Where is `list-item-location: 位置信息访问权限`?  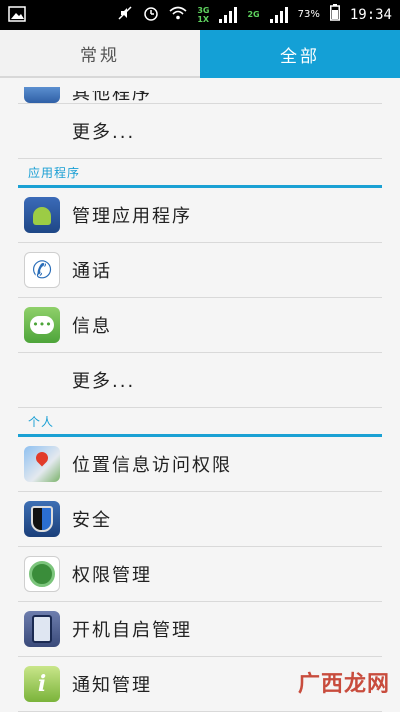
list-item-location: 位置信息访问权限 is located at coordinates (200, 464).